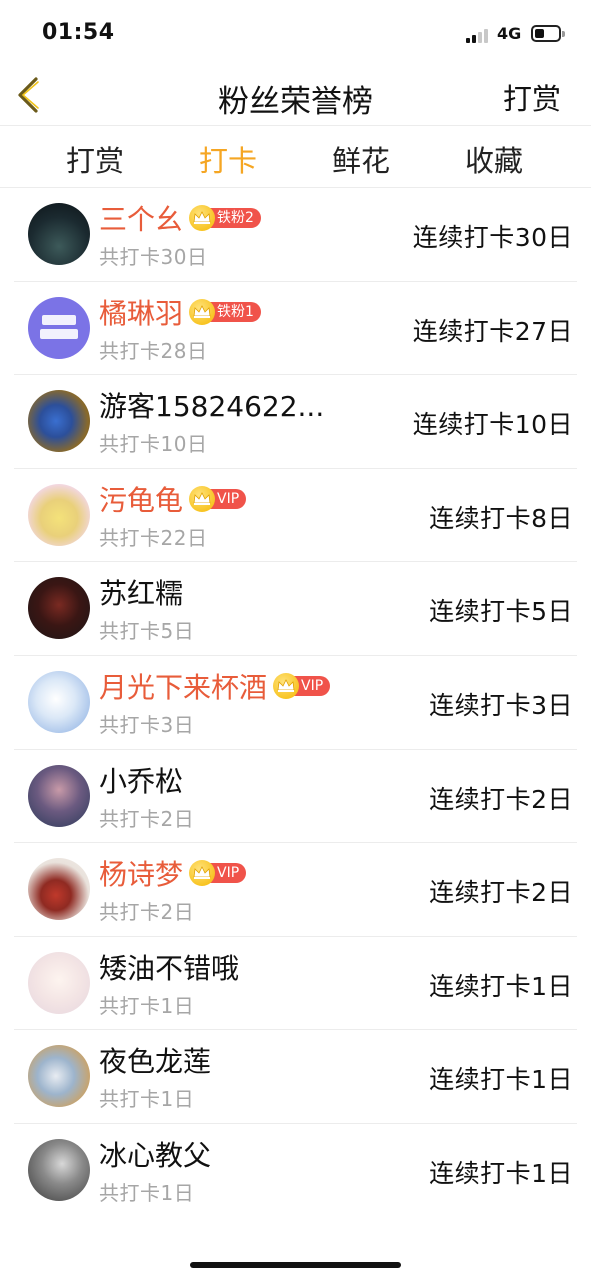 Image resolution: width=591 pixels, height=1280 pixels. What do you see at coordinates (479, 35) in the screenshot?
I see `signal-icon` at bounding box center [479, 35].